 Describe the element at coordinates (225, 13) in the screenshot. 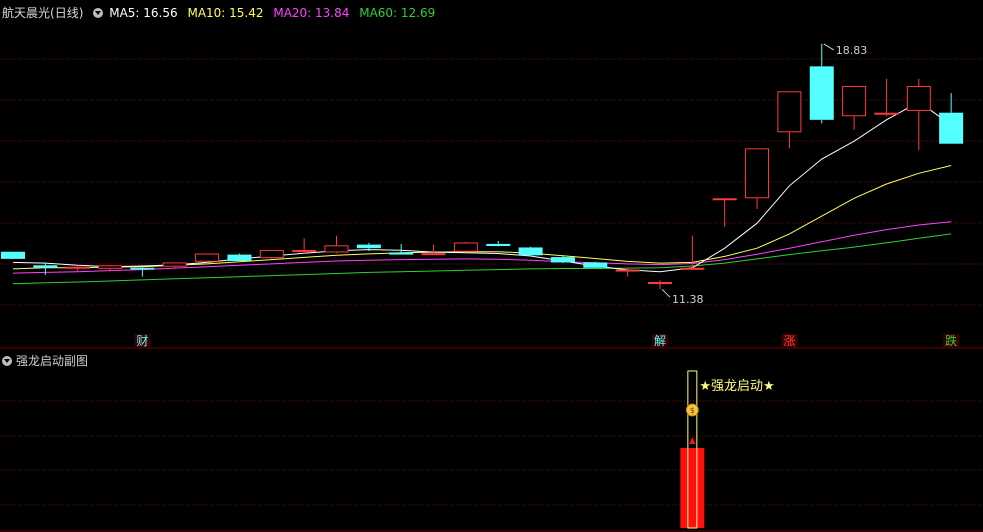

I see `ma10-label: MA10: 15.42` at that location.